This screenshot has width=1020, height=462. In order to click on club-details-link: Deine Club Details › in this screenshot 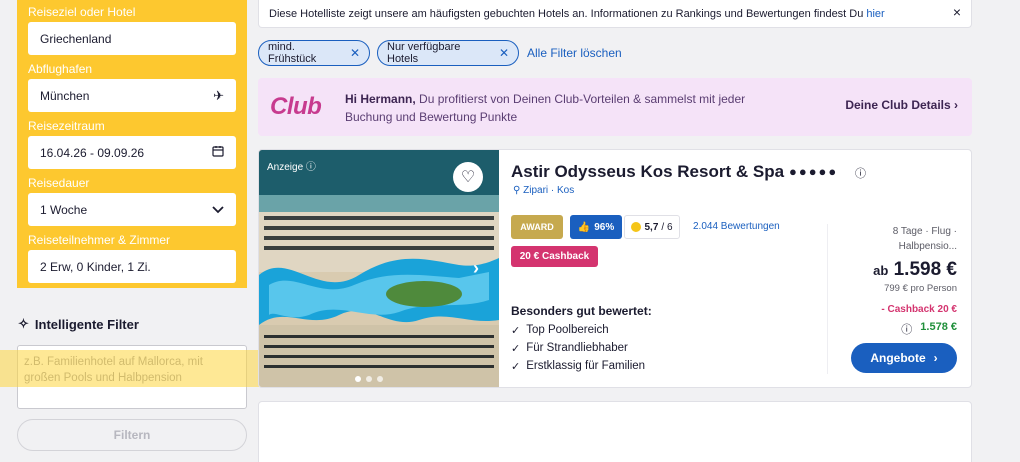, I will do `click(901, 105)`.